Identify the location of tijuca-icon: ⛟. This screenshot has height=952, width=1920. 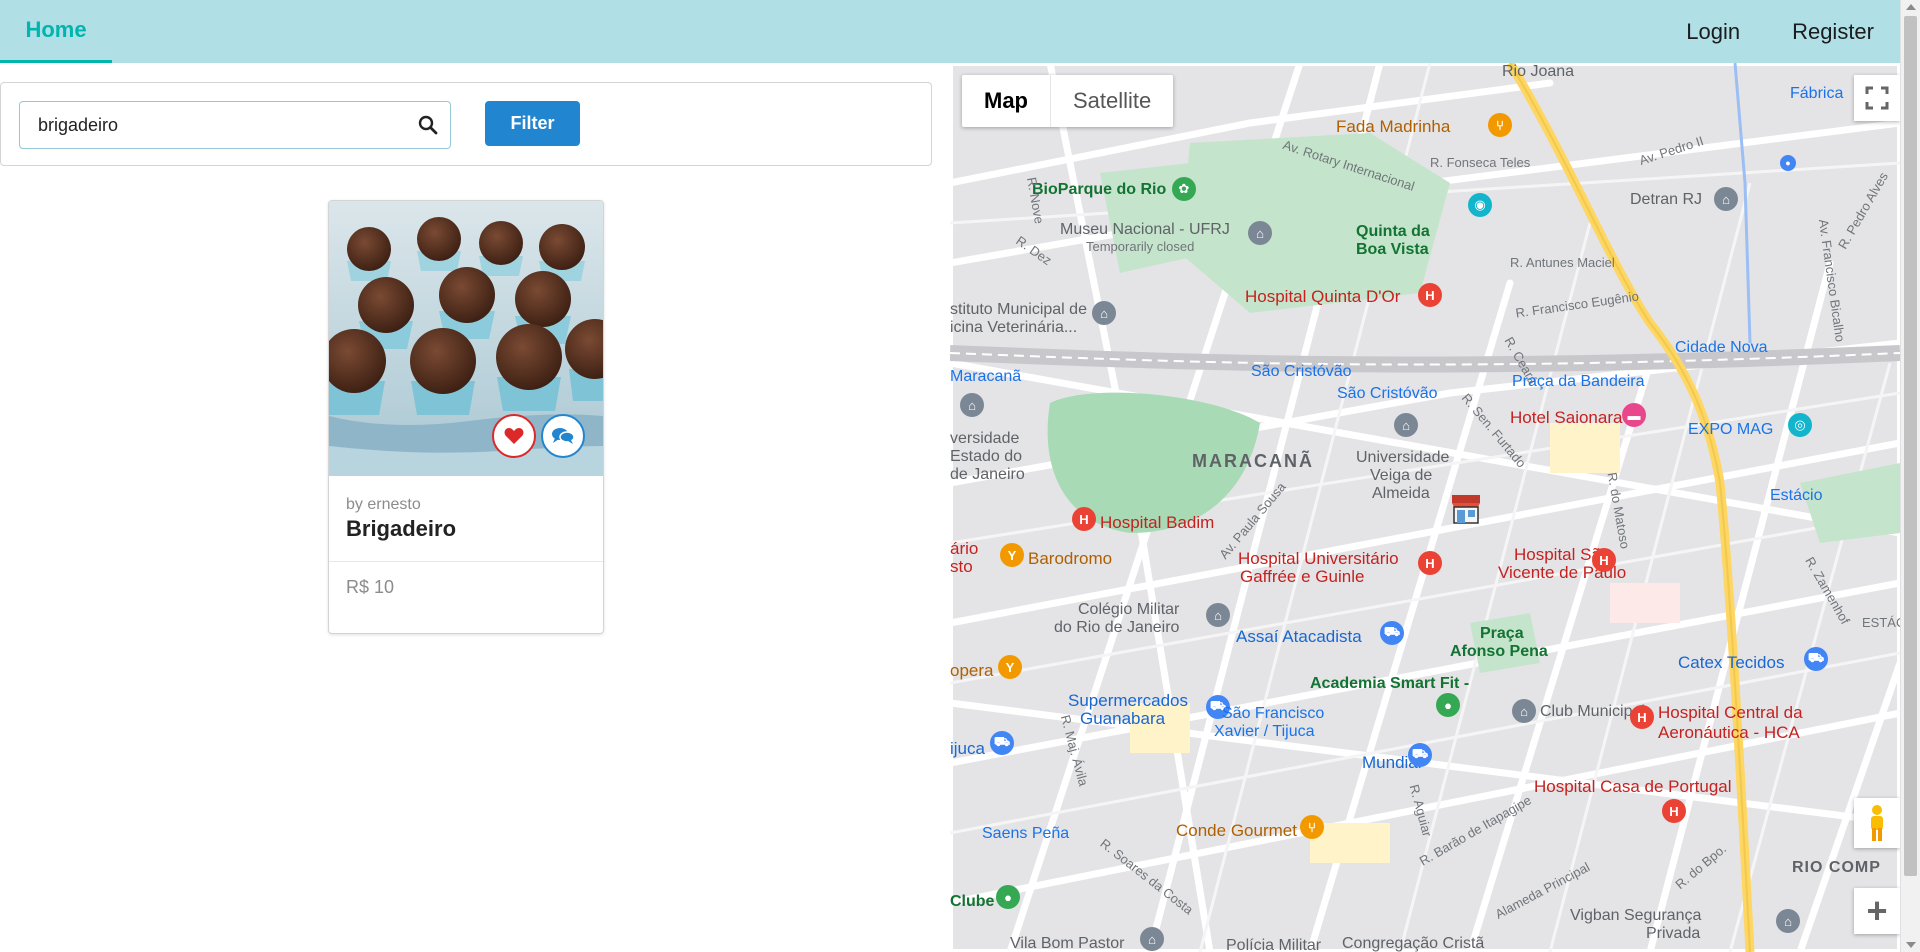
(1002, 743).